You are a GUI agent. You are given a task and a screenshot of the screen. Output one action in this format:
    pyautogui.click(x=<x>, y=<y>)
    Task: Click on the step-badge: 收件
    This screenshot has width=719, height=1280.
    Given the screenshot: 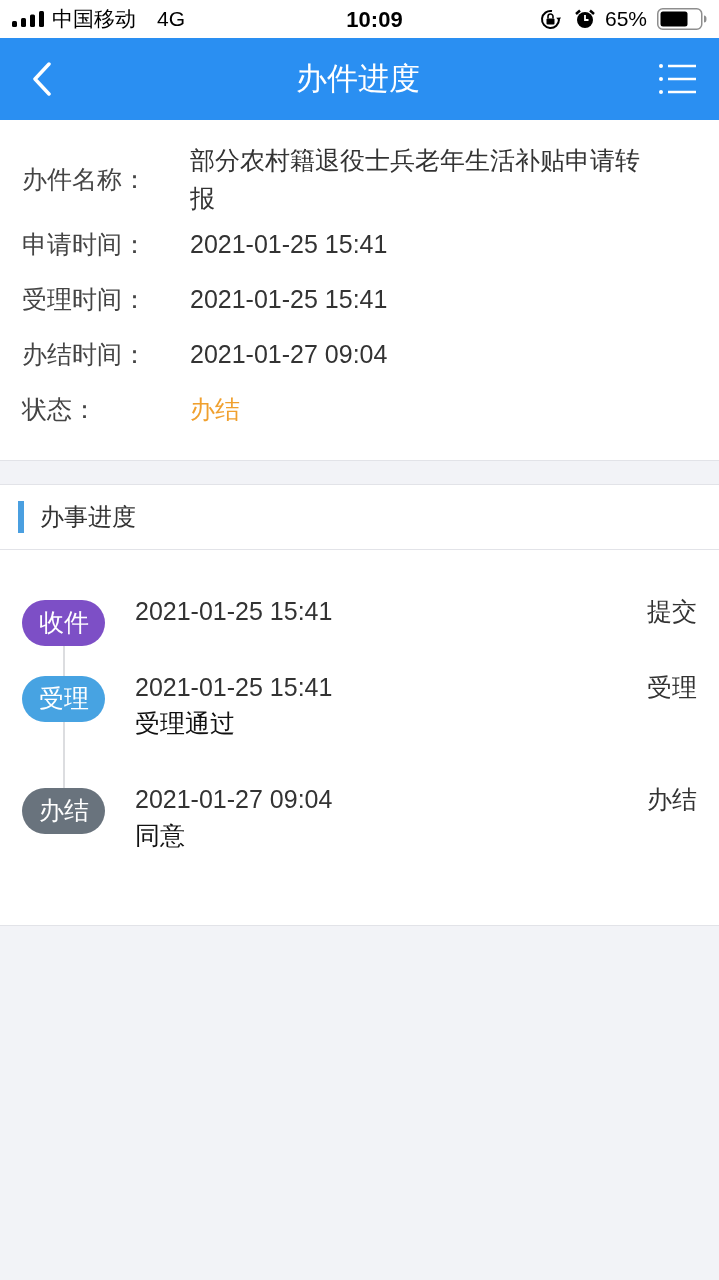 What is the action you would take?
    pyautogui.click(x=63, y=623)
    